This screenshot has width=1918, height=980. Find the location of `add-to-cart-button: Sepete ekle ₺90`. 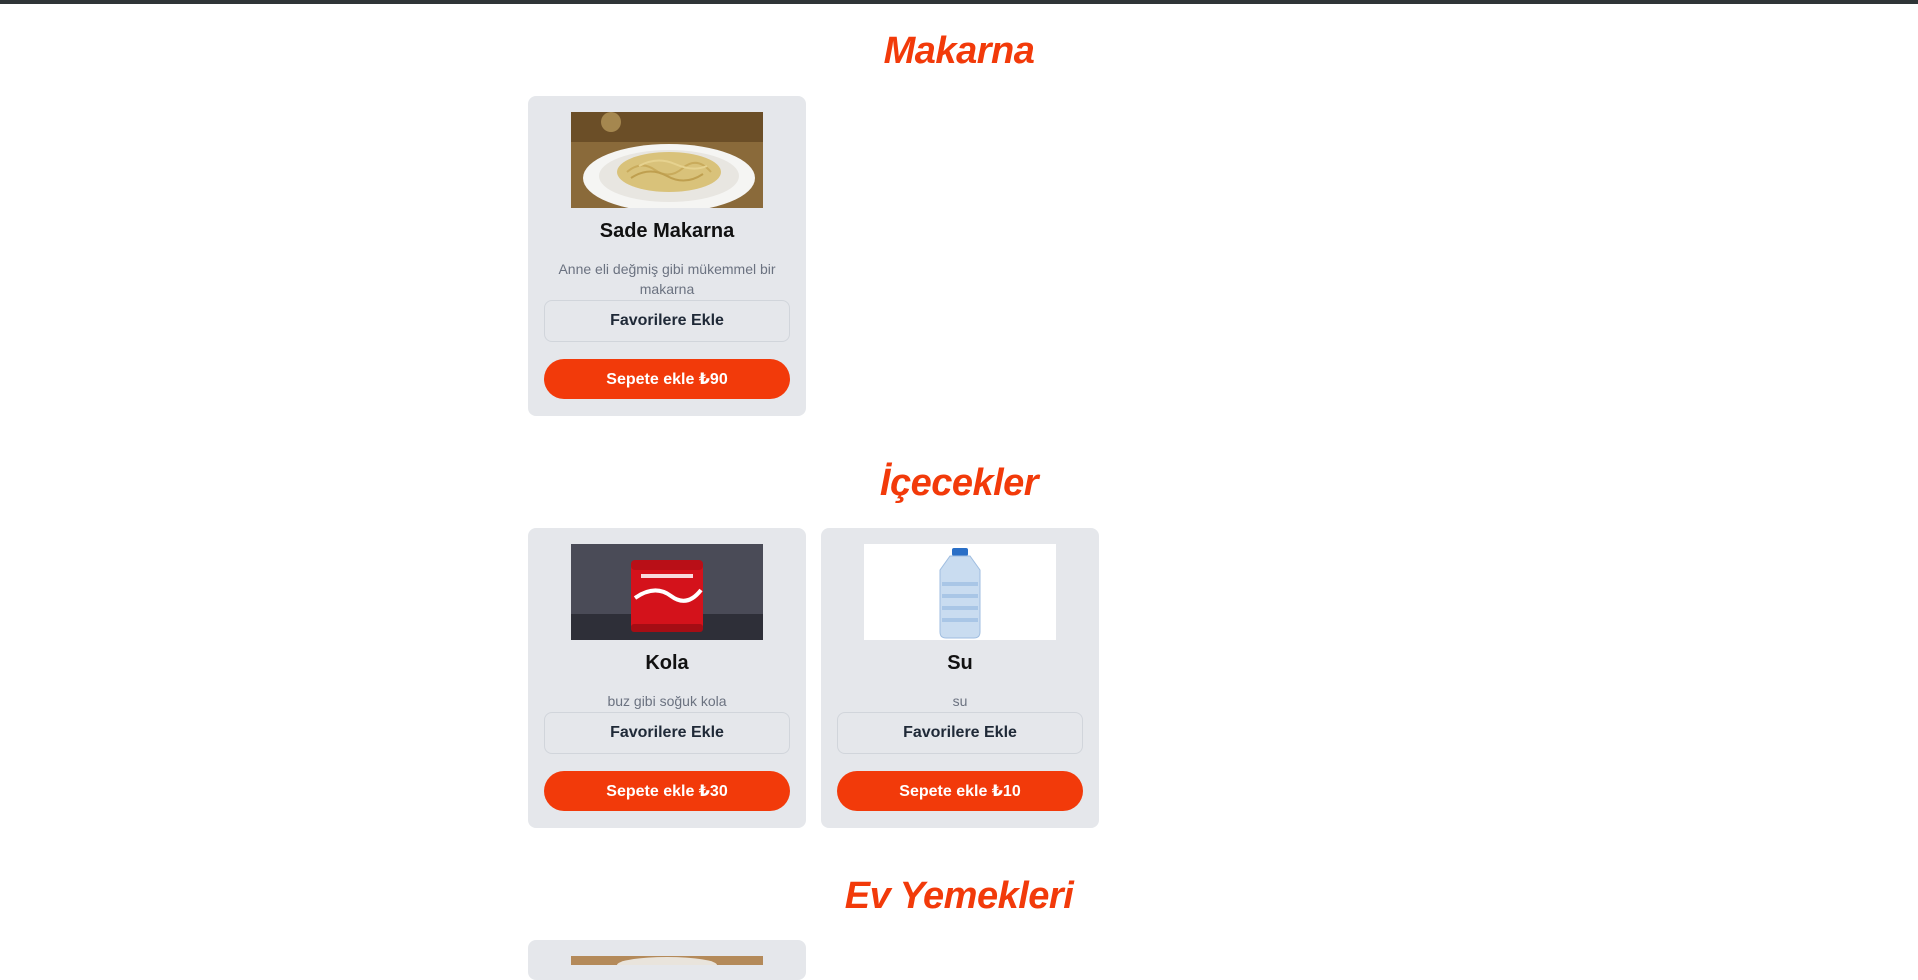

add-to-cart-button: Sepete ekle ₺90 is located at coordinates (667, 379).